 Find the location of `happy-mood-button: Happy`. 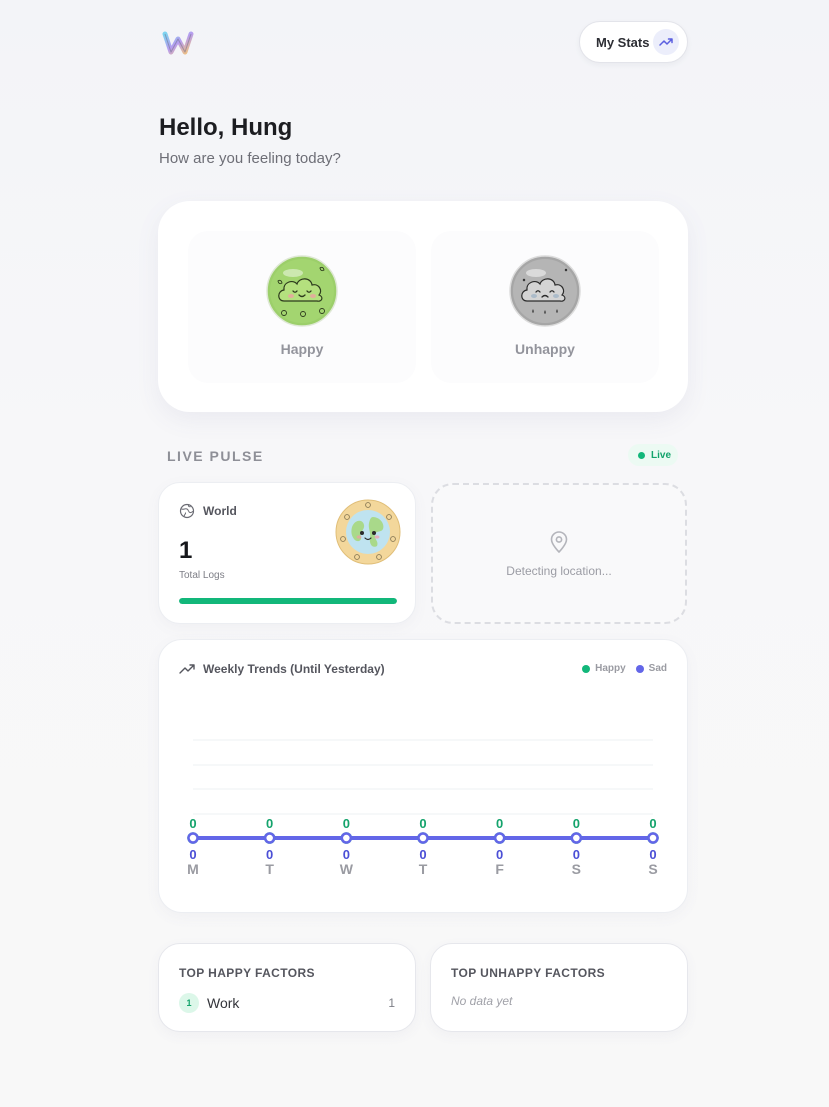

happy-mood-button: Happy is located at coordinates (302, 307).